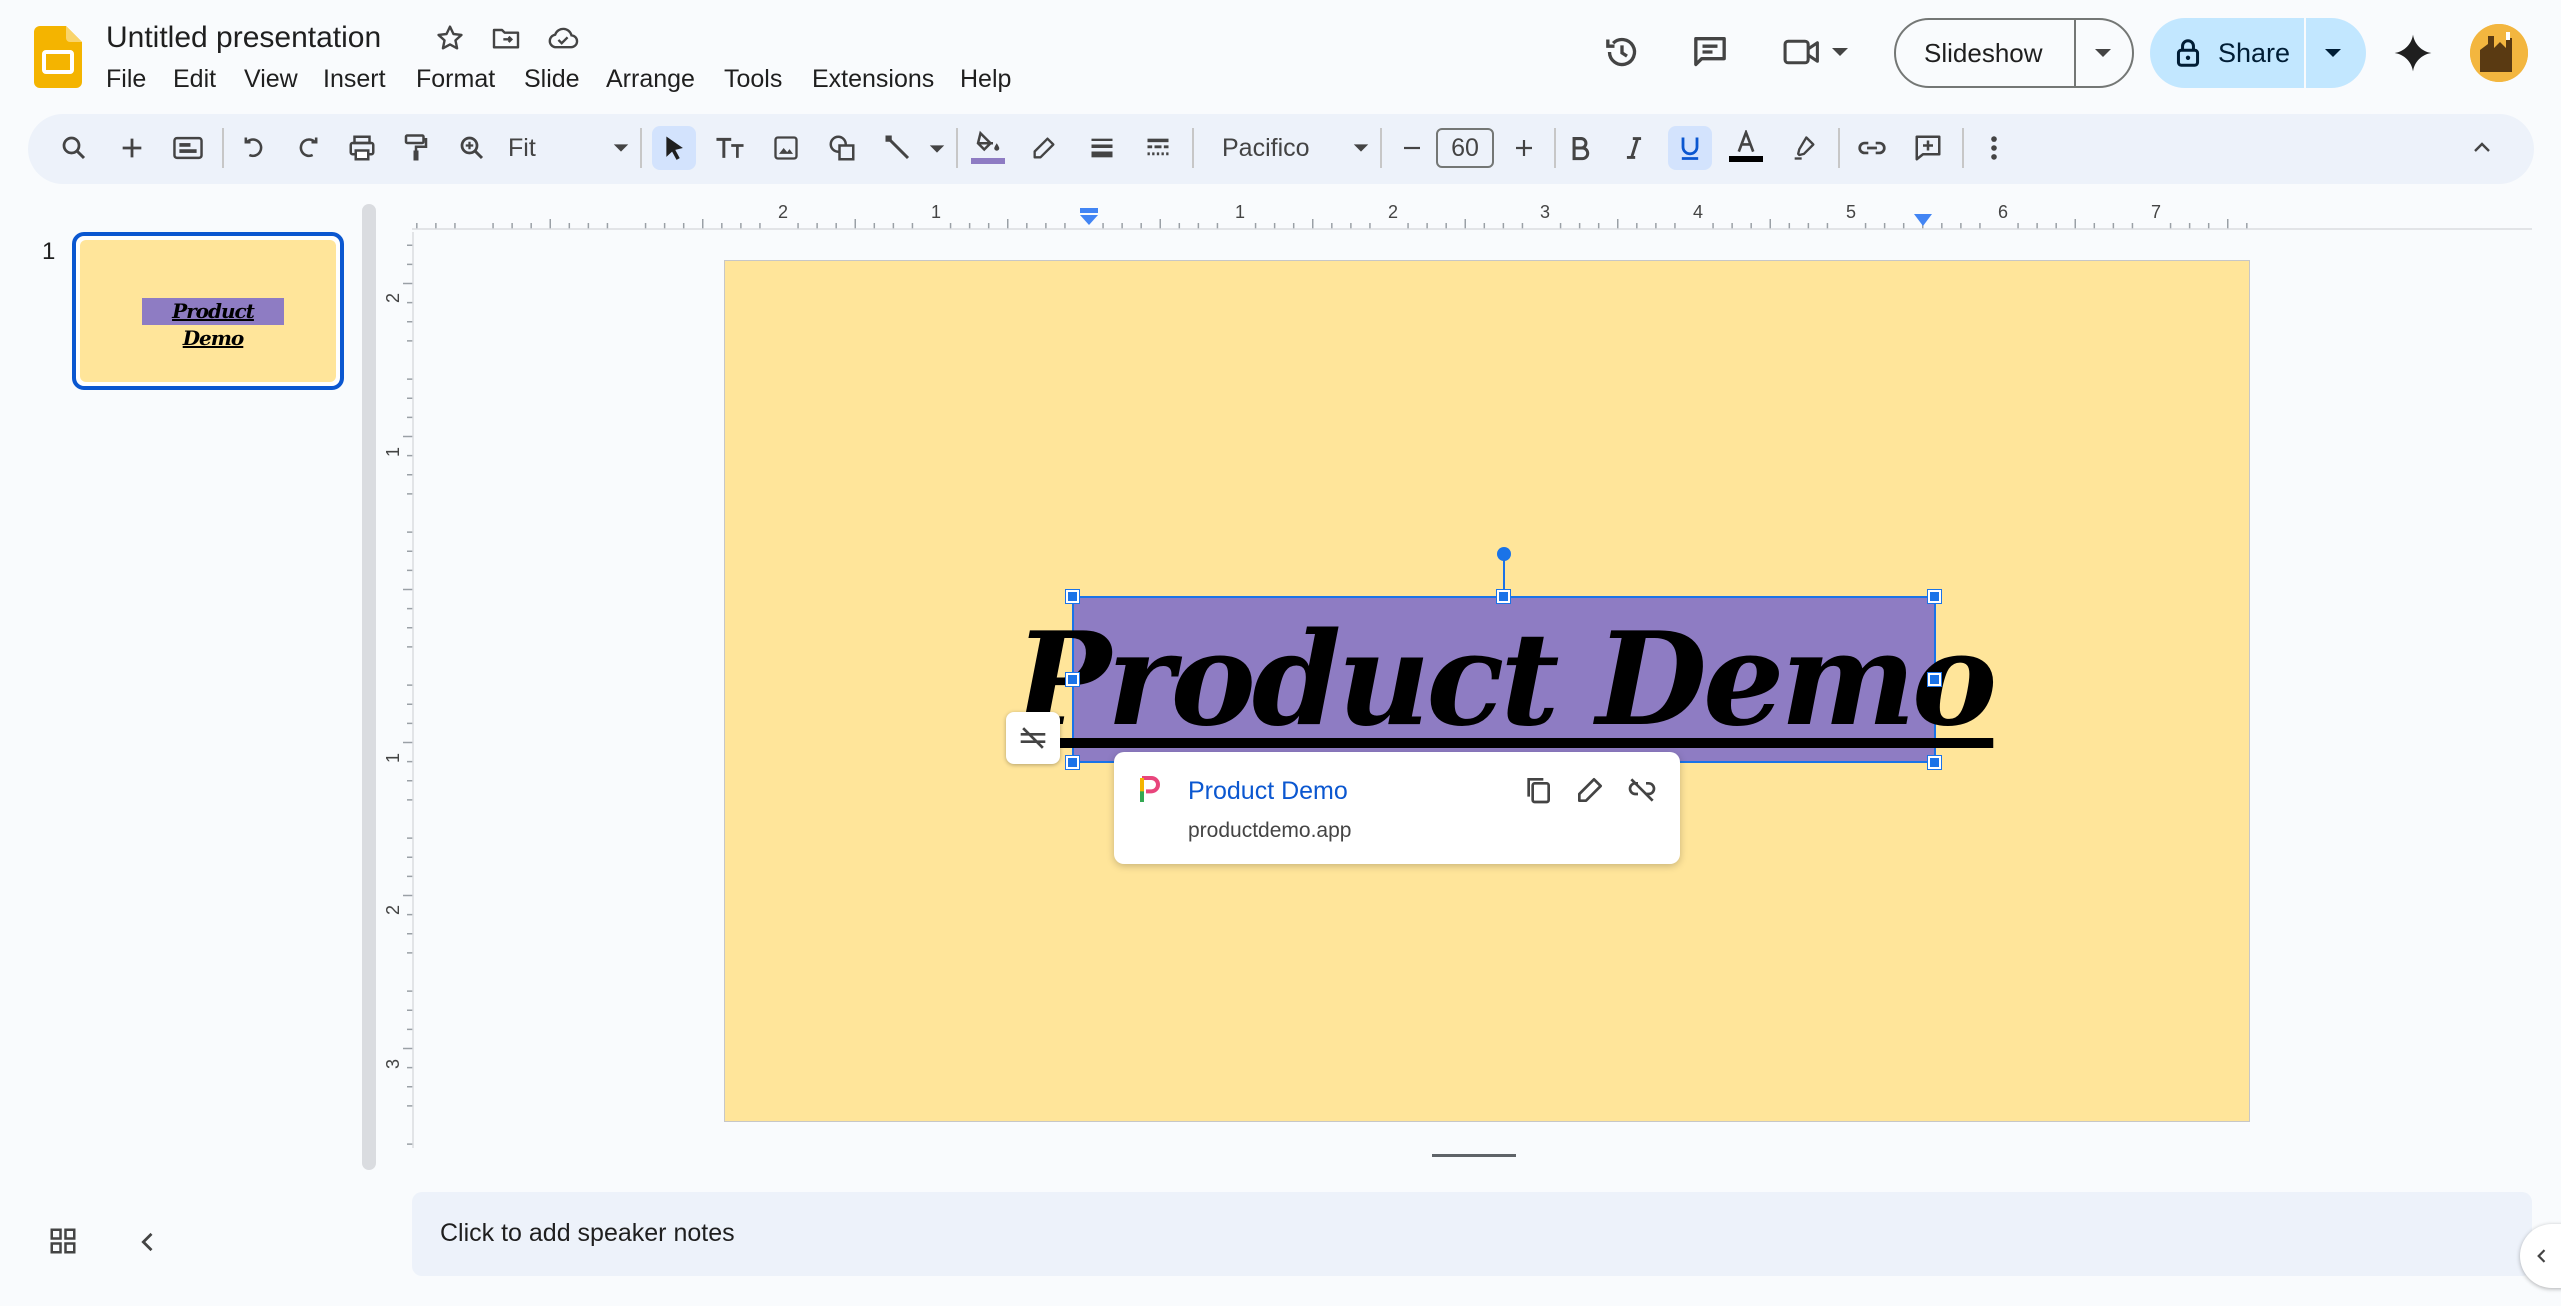 This screenshot has width=2561, height=1306. I want to click on title-text-box: Product Demo, so click(1506, 679).